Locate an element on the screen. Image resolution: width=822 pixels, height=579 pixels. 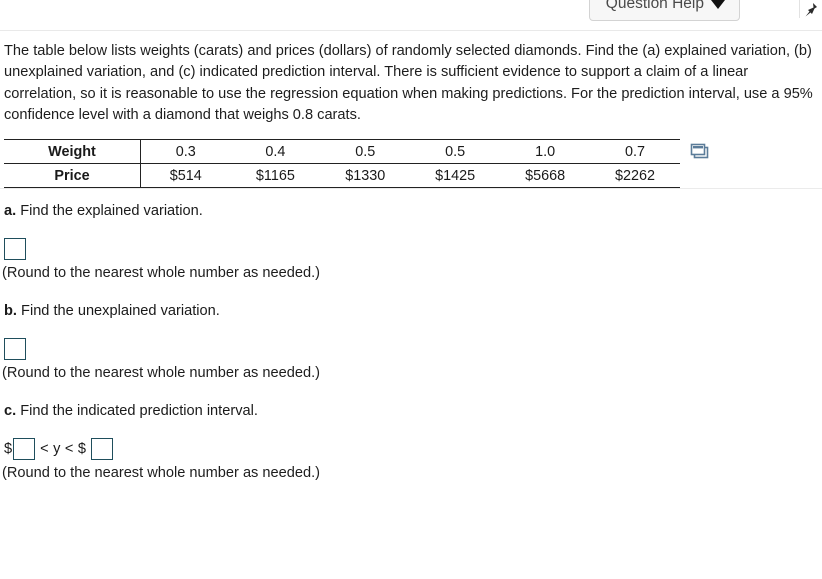
table-bottom-divider is located at coordinates (411, 188).